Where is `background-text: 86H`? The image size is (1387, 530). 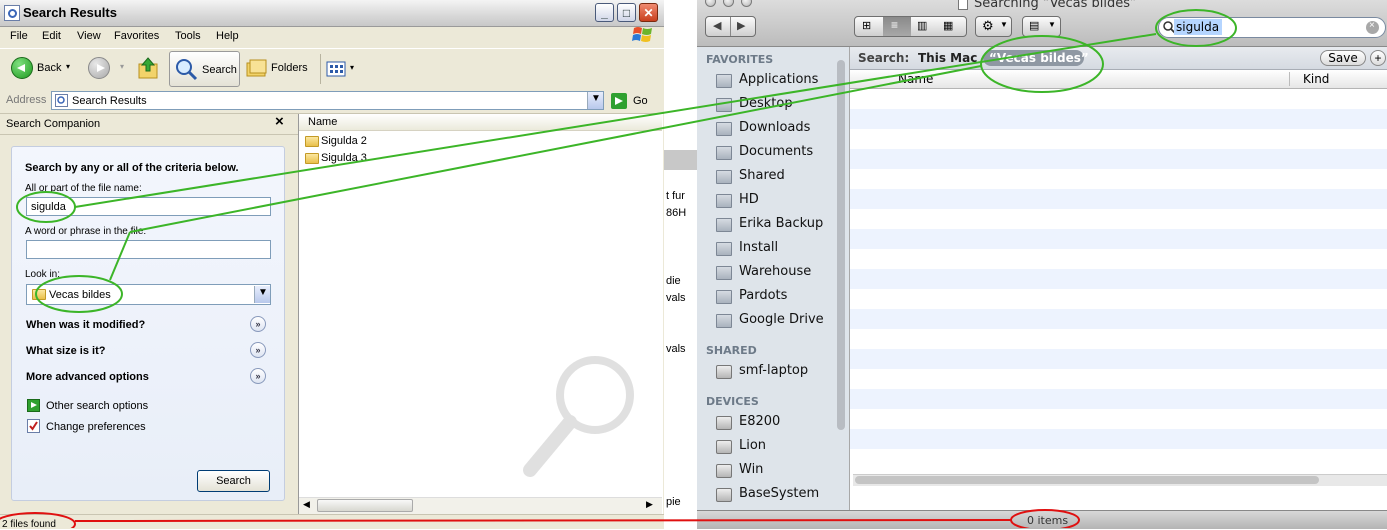 background-text: 86H is located at coordinates (676, 213).